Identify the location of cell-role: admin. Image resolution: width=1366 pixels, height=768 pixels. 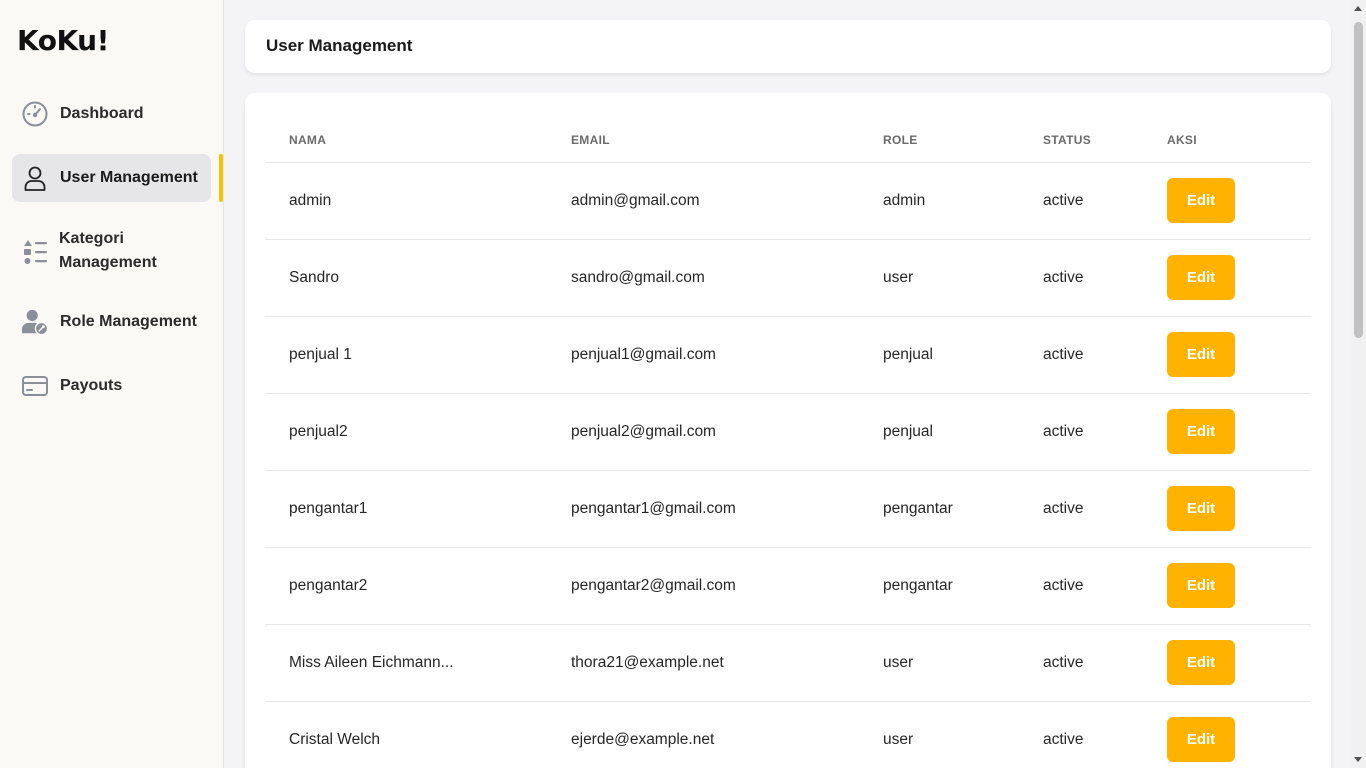
(939, 201).